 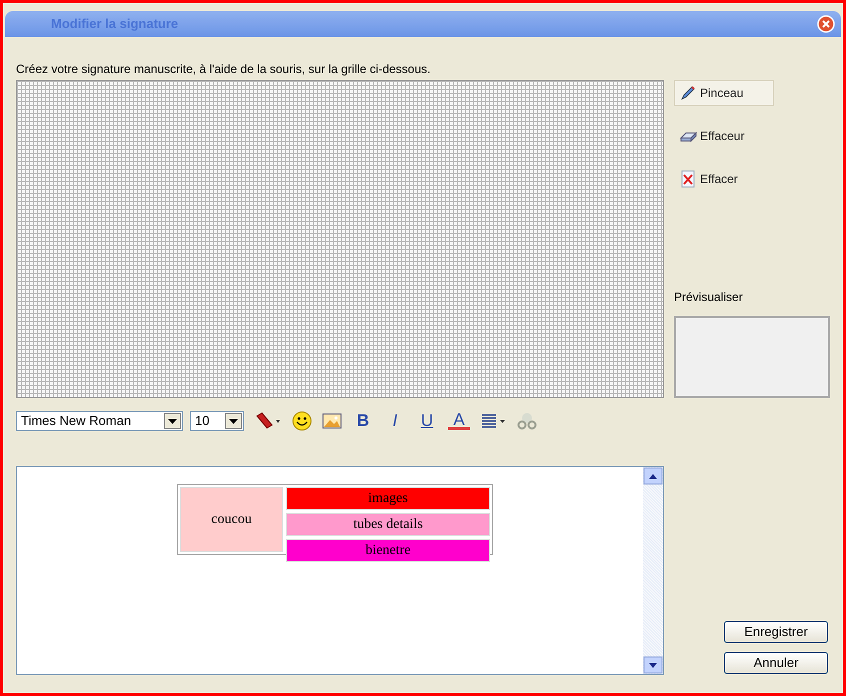 What do you see at coordinates (709, 297) in the screenshot?
I see `preview-label: Prévisualiser` at bounding box center [709, 297].